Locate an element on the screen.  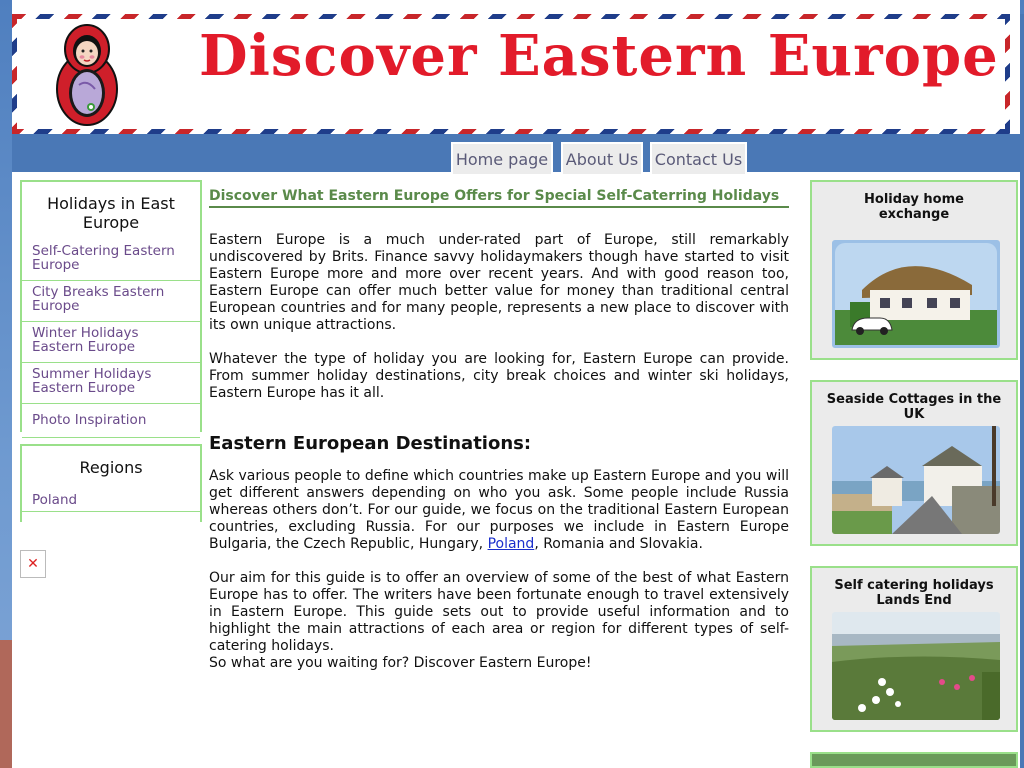
ad-partial-bottom is located at coordinates (914, 760).